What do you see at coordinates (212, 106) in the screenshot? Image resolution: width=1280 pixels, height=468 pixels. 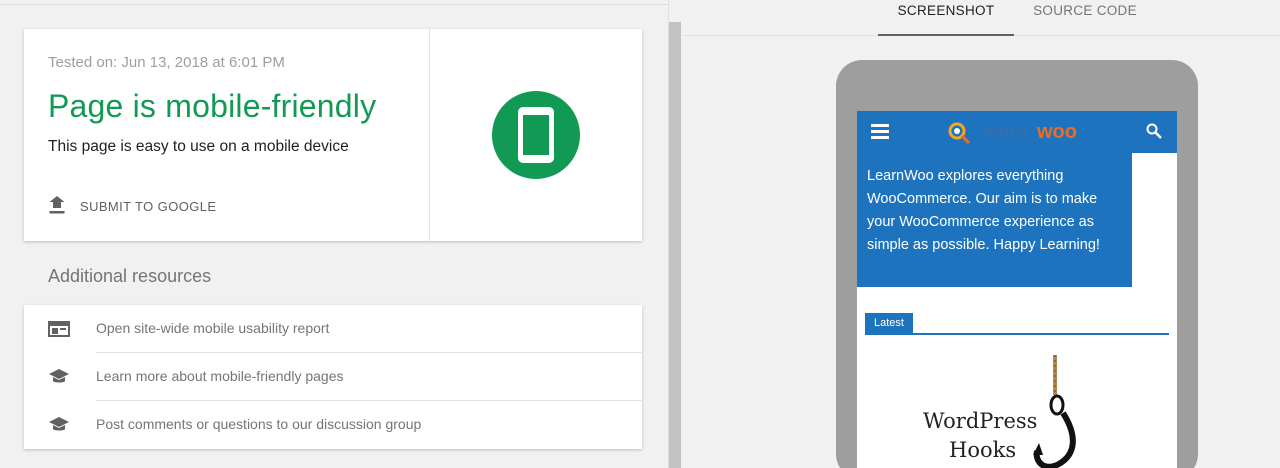 I see `verdict-title: Page is mobile-friendly` at bounding box center [212, 106].